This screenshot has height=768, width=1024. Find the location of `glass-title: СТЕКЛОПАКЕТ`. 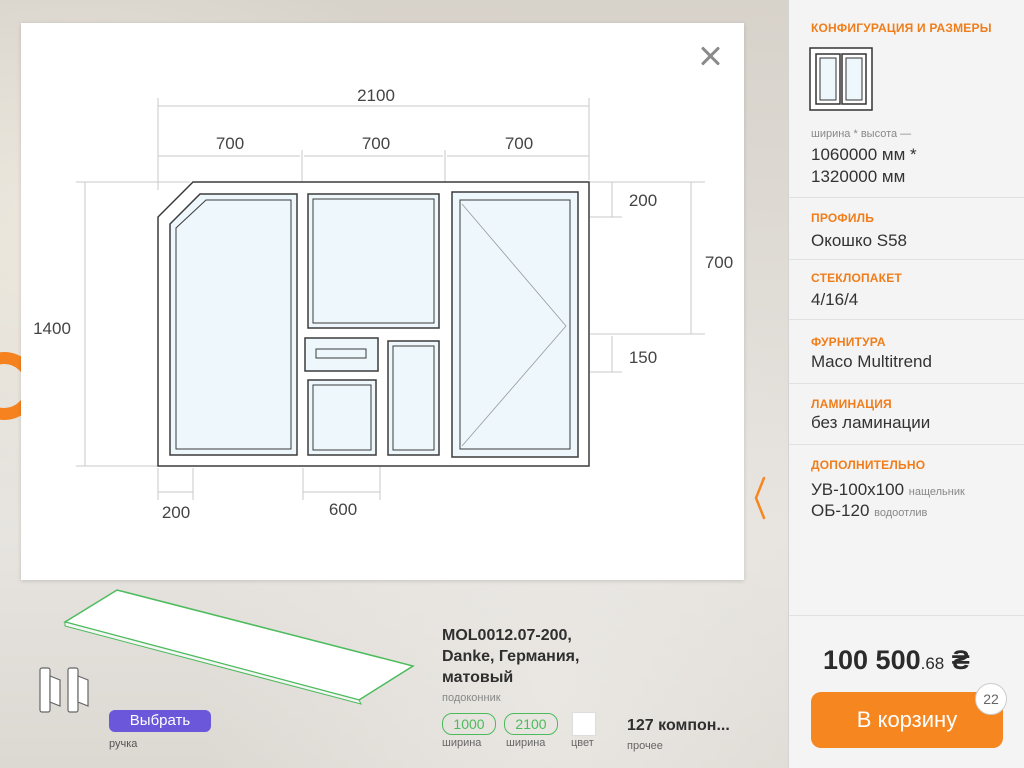

glass-title: СТЕКЛОПАКЕТ is located at coordinates (856, 278).